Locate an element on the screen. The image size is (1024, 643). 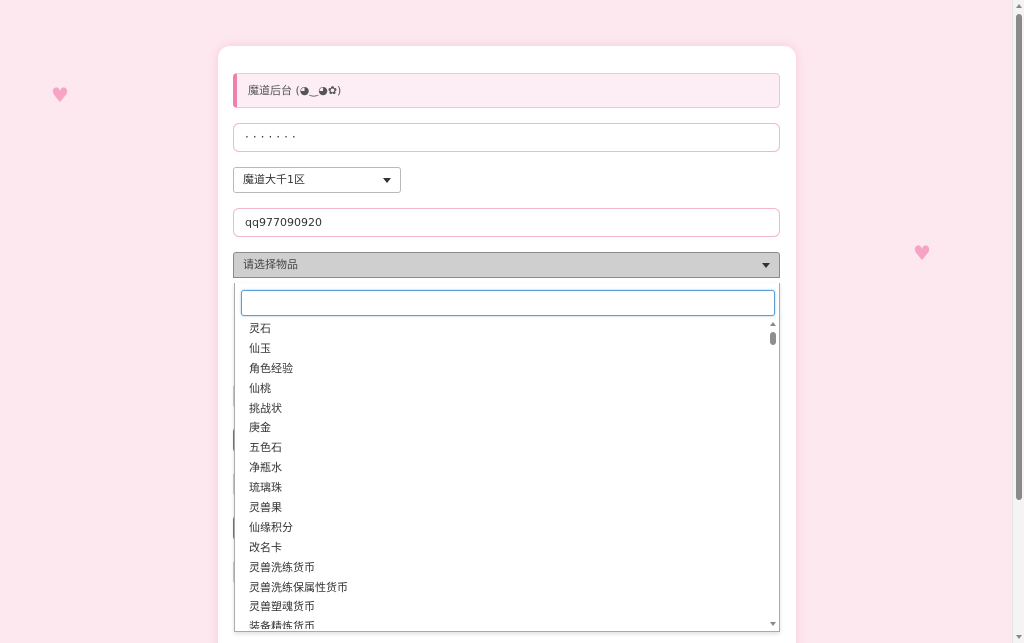
dropdown-option: 庚金 is located at coordinates (502, 428).